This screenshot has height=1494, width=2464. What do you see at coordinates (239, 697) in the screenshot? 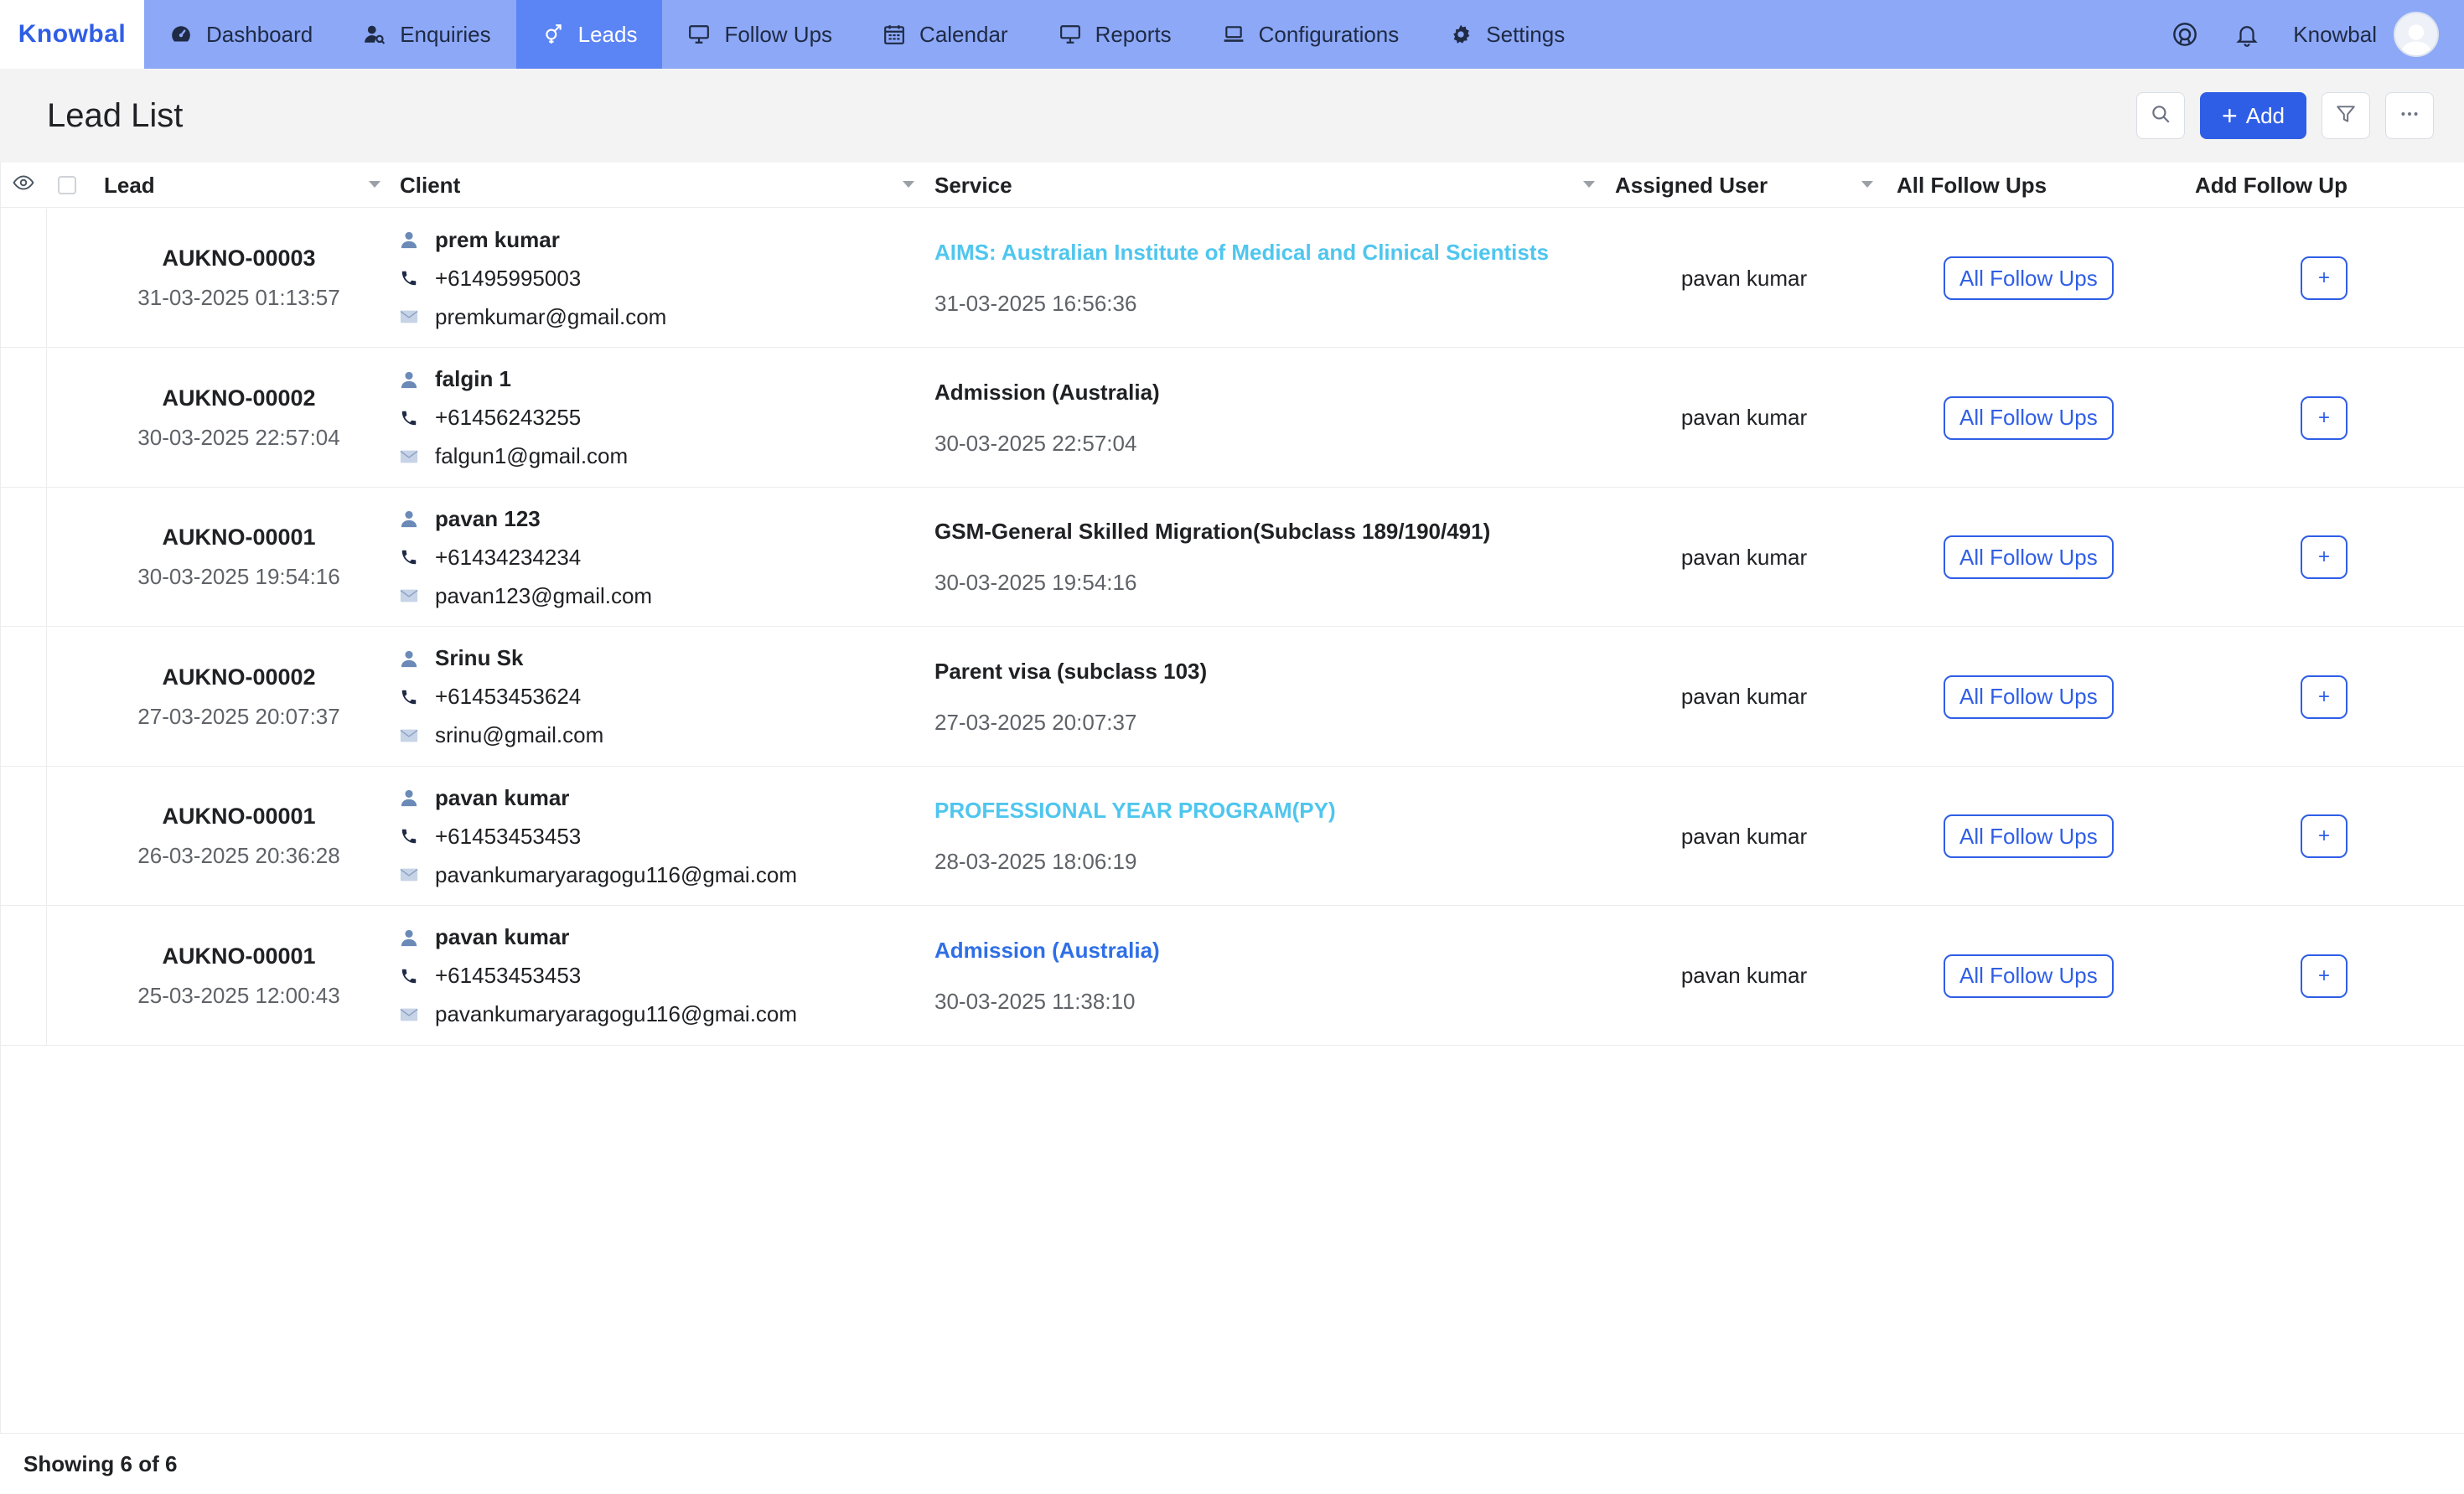
I see `lead-cell: AUKNO-00002 27-03-2025 20:07:37` at bounding box center [239, 697].